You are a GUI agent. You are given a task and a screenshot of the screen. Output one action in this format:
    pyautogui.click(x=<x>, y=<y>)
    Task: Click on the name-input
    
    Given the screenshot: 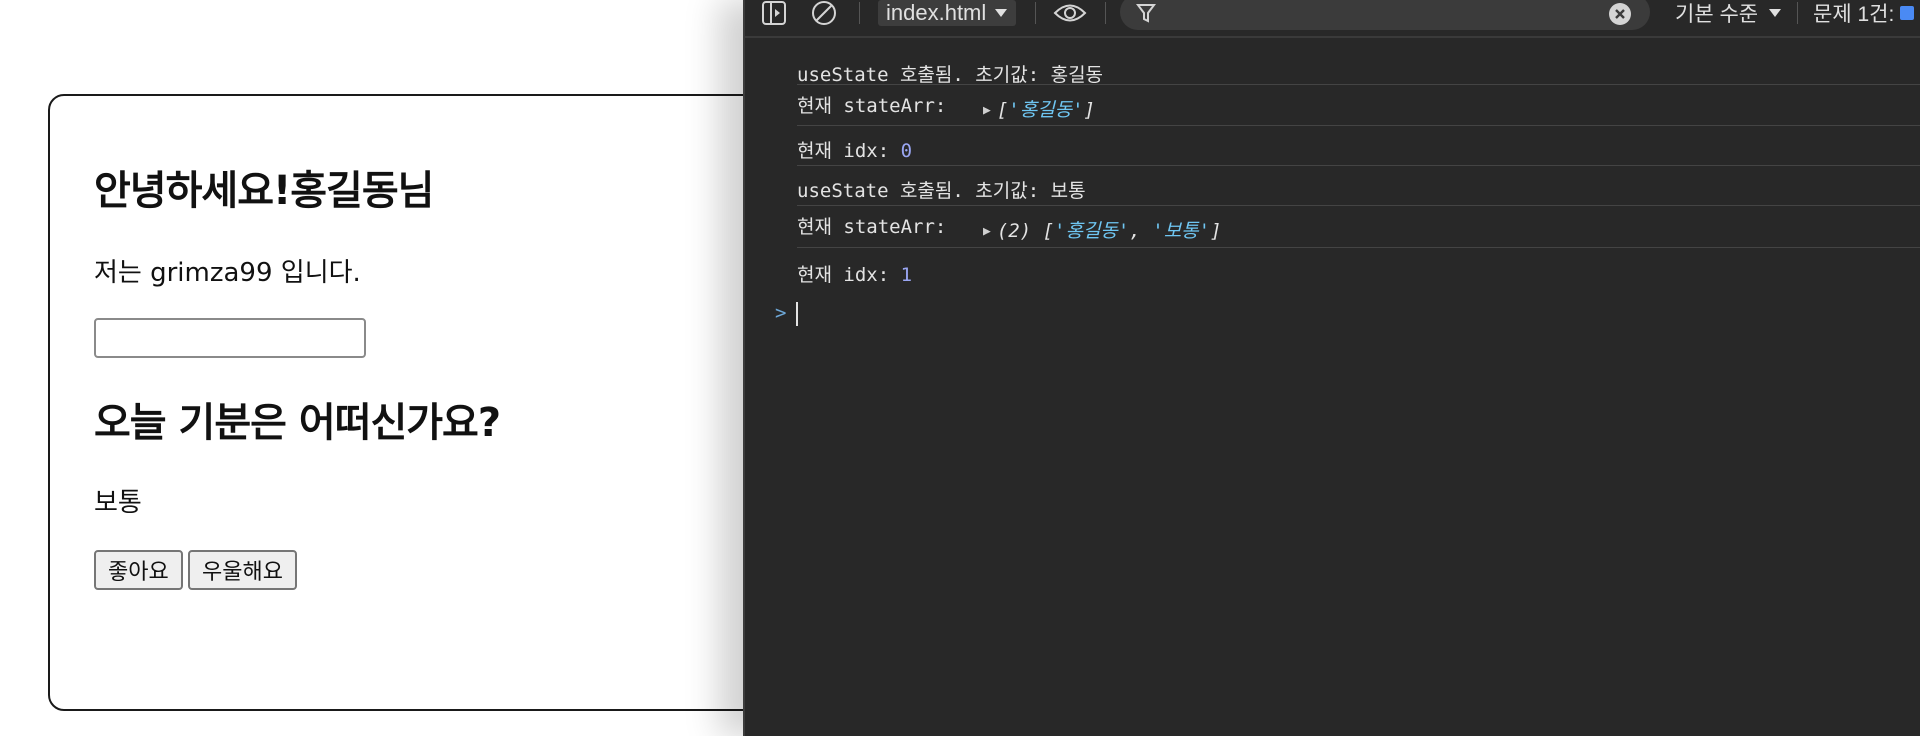 What is the action you would take?
    pyautogui.click(x=230, y=338)
    